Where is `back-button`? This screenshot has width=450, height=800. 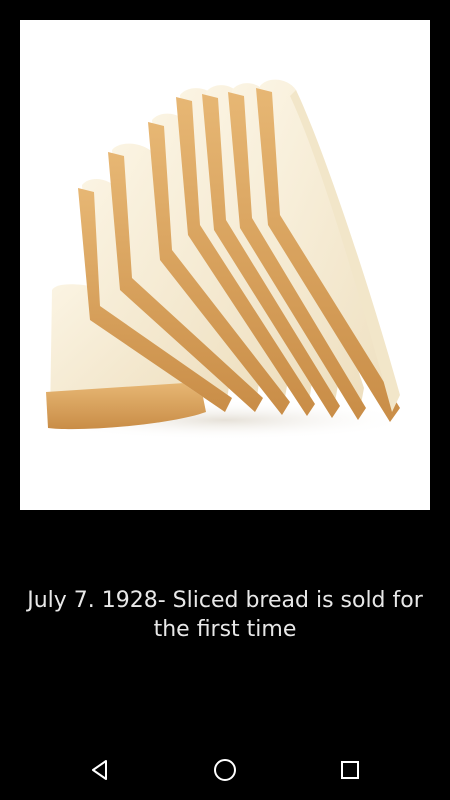 back-button is located at coordinates (100, 770).